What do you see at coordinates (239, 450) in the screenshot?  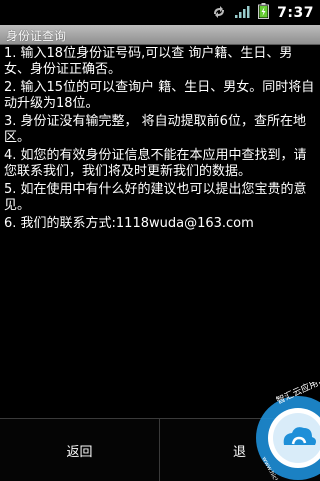 I see `exit-button: 退` at bounding box center [239, 450].